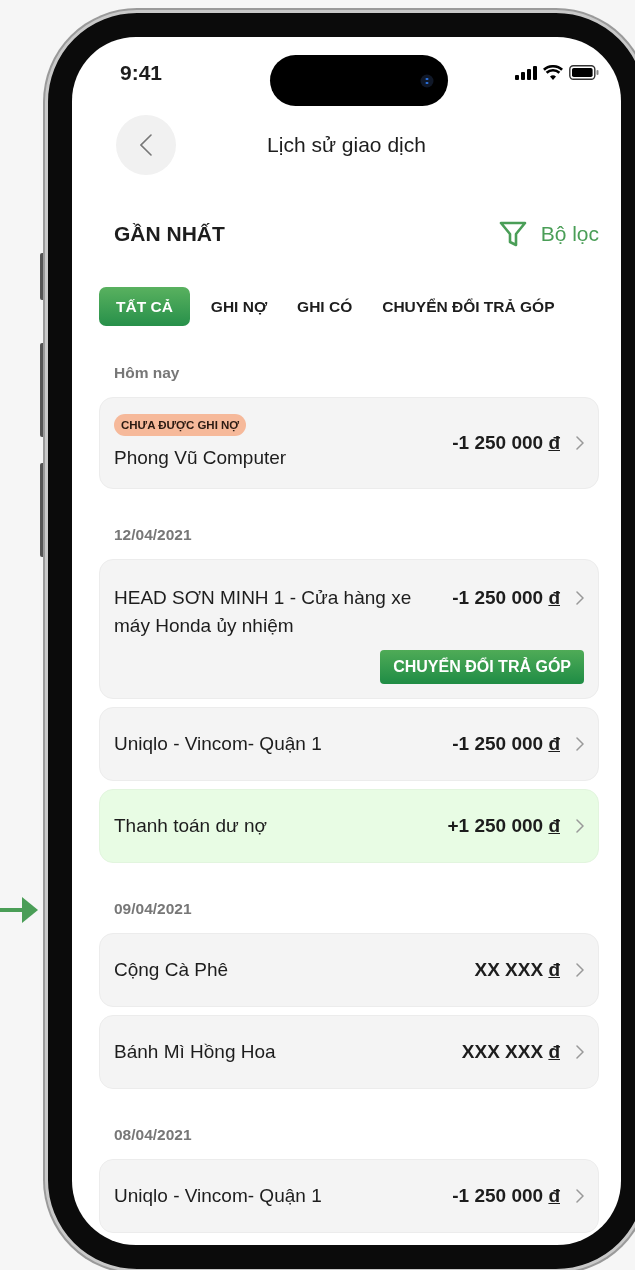 The image size is (635, 1270). What do you see at coordinates (141, 73) in the screenshot?
I see `status-time: 9:41` at bounding box center [141, 73].